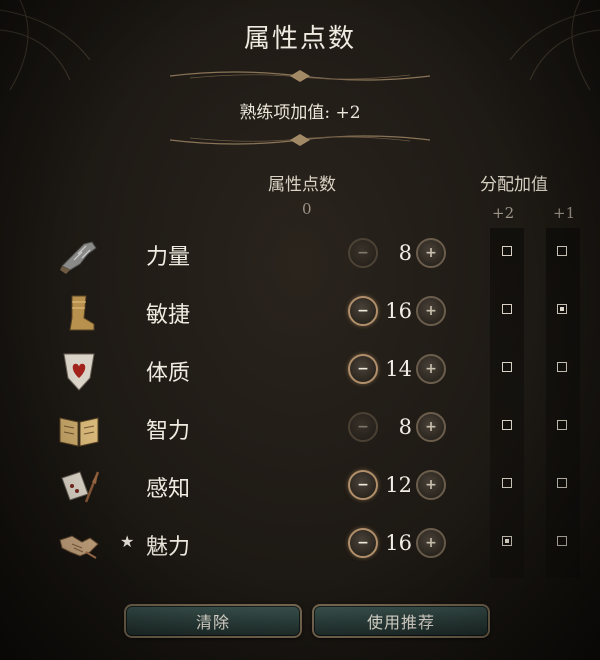 Image resolution: width=600 pixels, height=660 pixels. What do you see at coordinates (398, 369) in the screenshot?
I see `attribute-score: 14` at bounding box center [398, 369].